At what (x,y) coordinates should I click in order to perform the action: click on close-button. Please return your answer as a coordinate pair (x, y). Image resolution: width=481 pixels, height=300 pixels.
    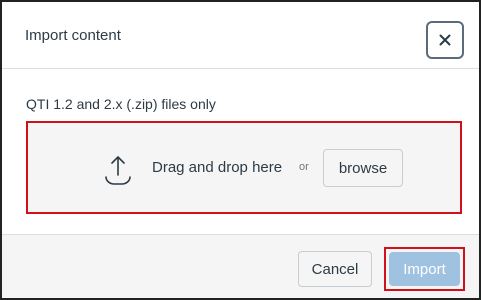
    Looking at the image, I should click on (445, 40).